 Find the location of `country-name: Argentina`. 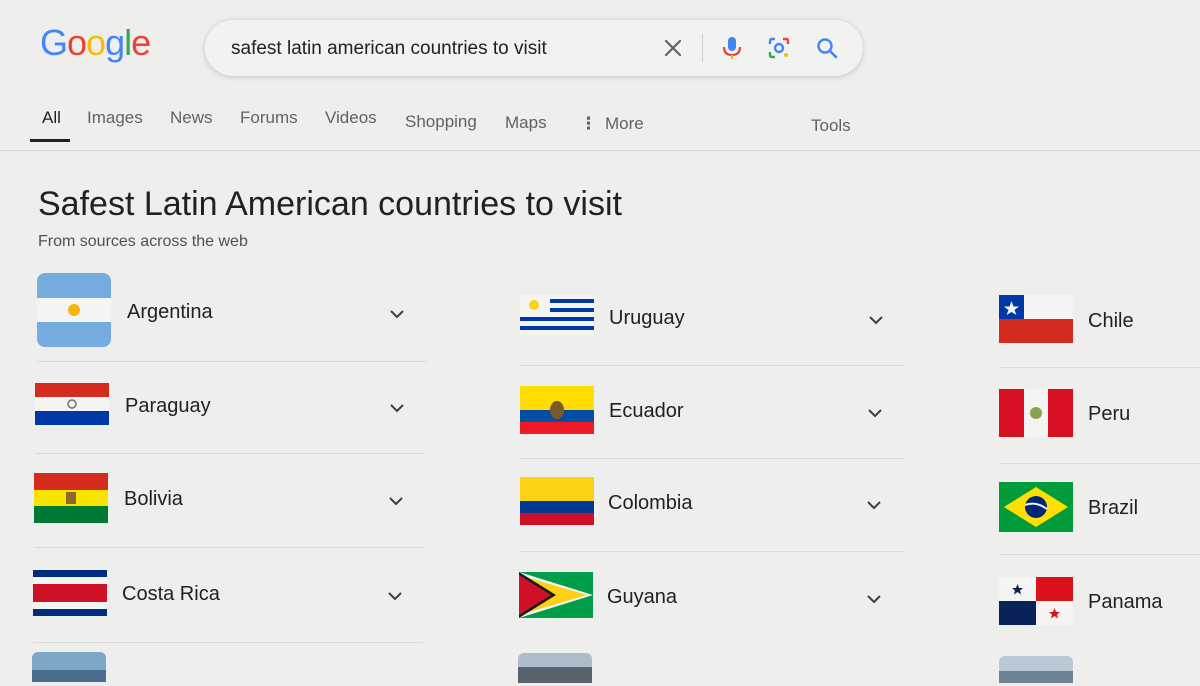

country-name: Argentina is located at coordinates (170, 312).